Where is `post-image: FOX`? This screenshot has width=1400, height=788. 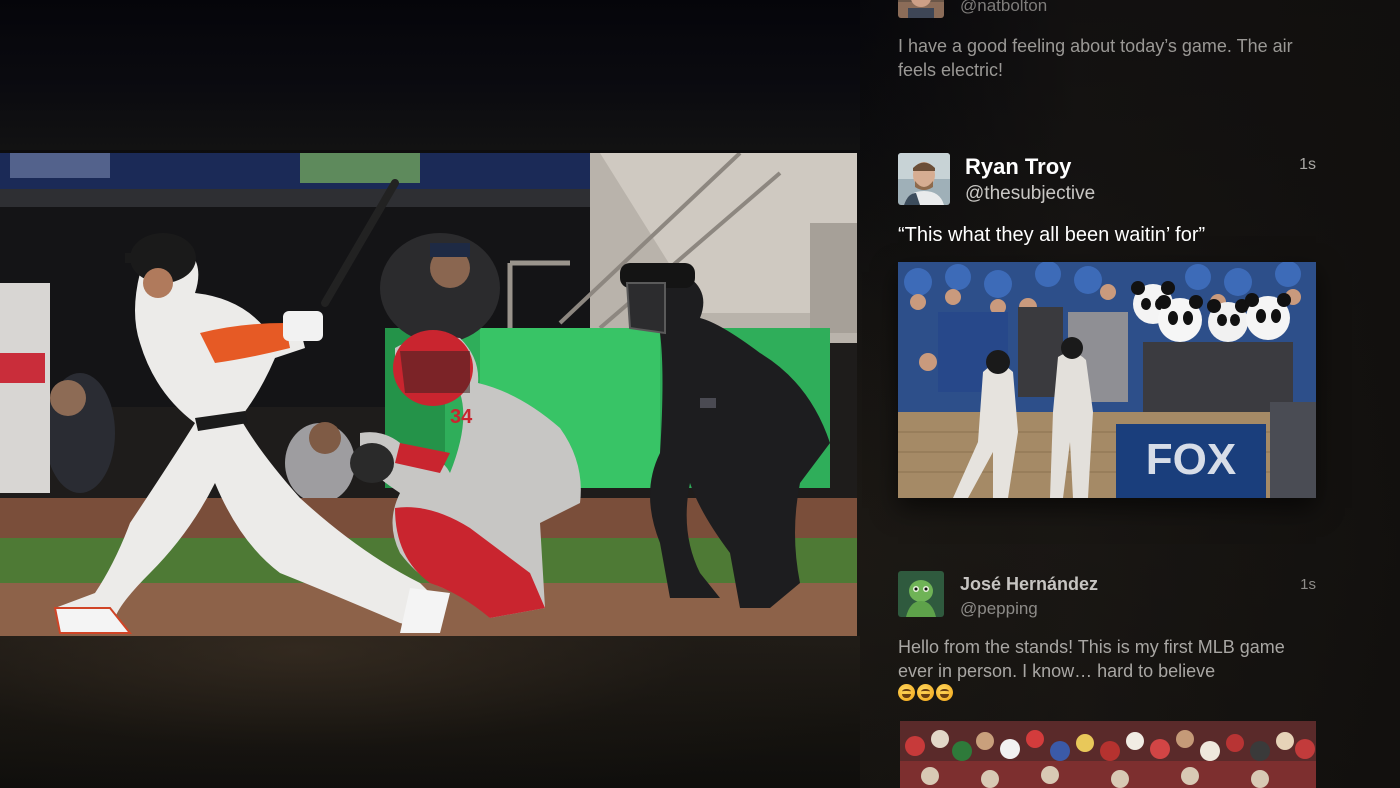
post-image: FOX is located at coordinates (1107, 380).